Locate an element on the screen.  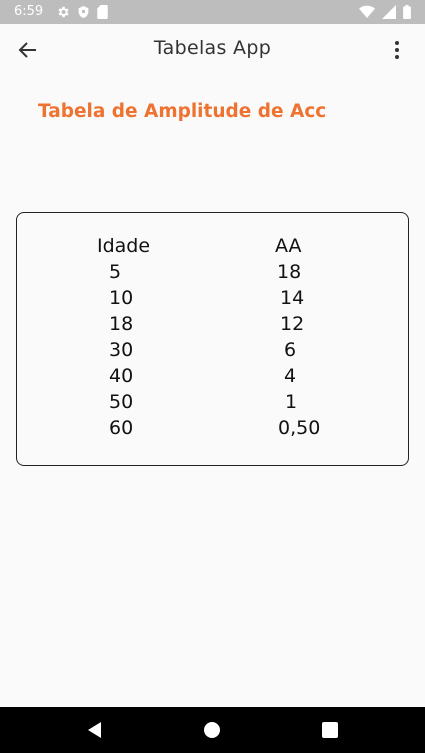
status-time: 6:59 is located at coordinates (29, 11).